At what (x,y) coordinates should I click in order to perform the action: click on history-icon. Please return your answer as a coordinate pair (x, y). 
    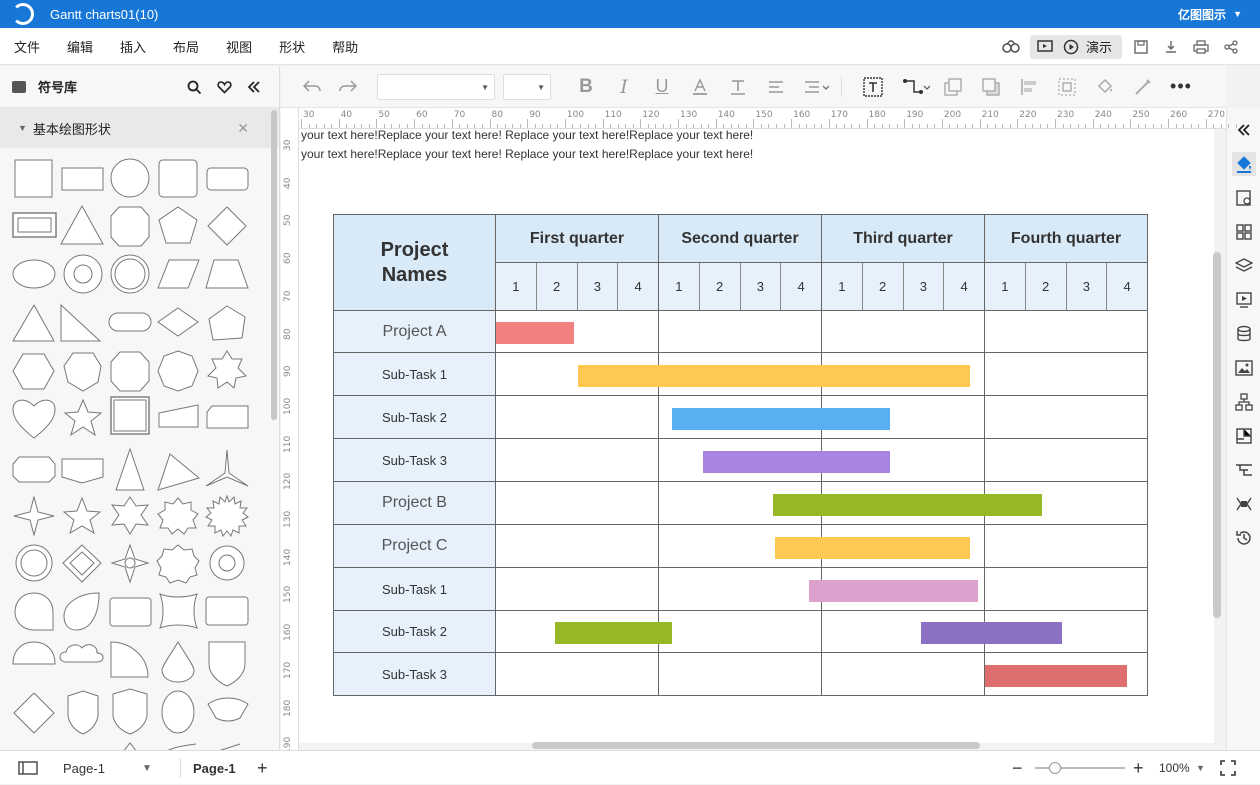
    Looking at the image, I should click on (1244, 538).